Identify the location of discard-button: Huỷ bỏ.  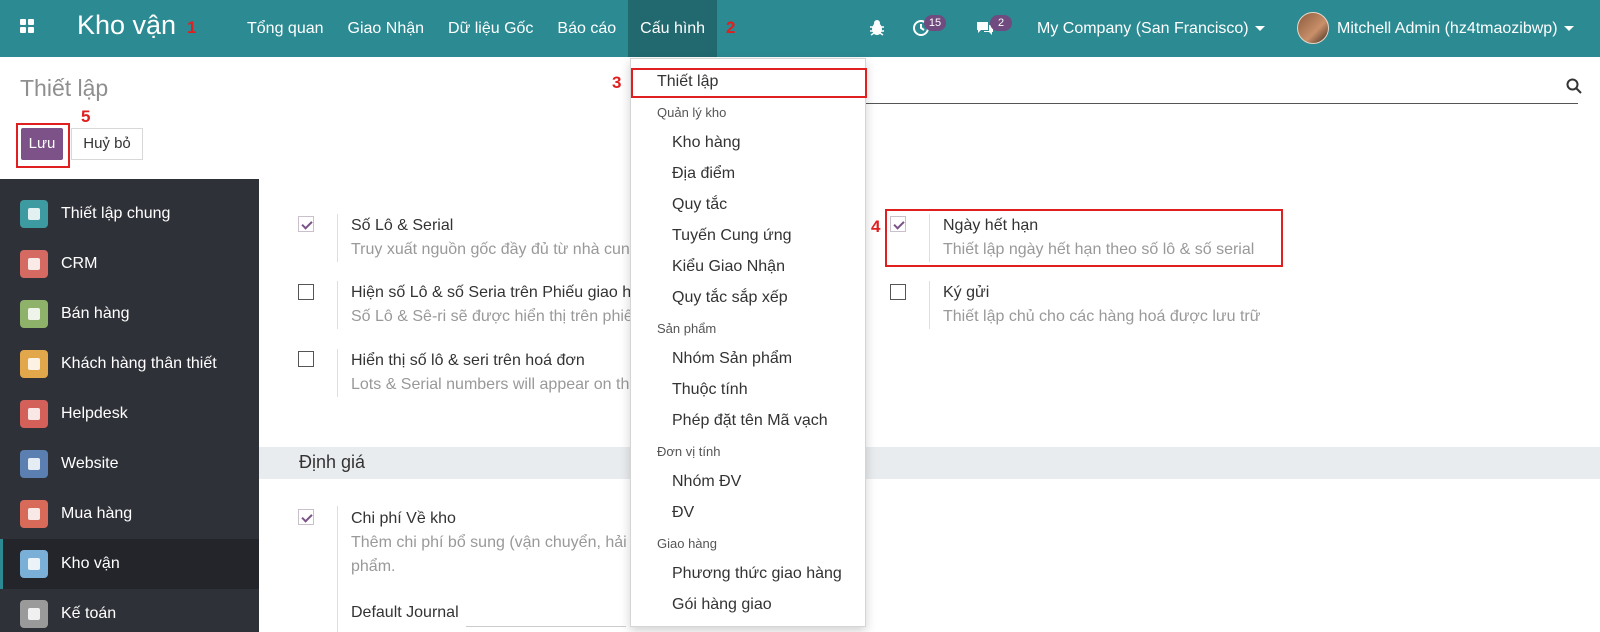
(107, 144).